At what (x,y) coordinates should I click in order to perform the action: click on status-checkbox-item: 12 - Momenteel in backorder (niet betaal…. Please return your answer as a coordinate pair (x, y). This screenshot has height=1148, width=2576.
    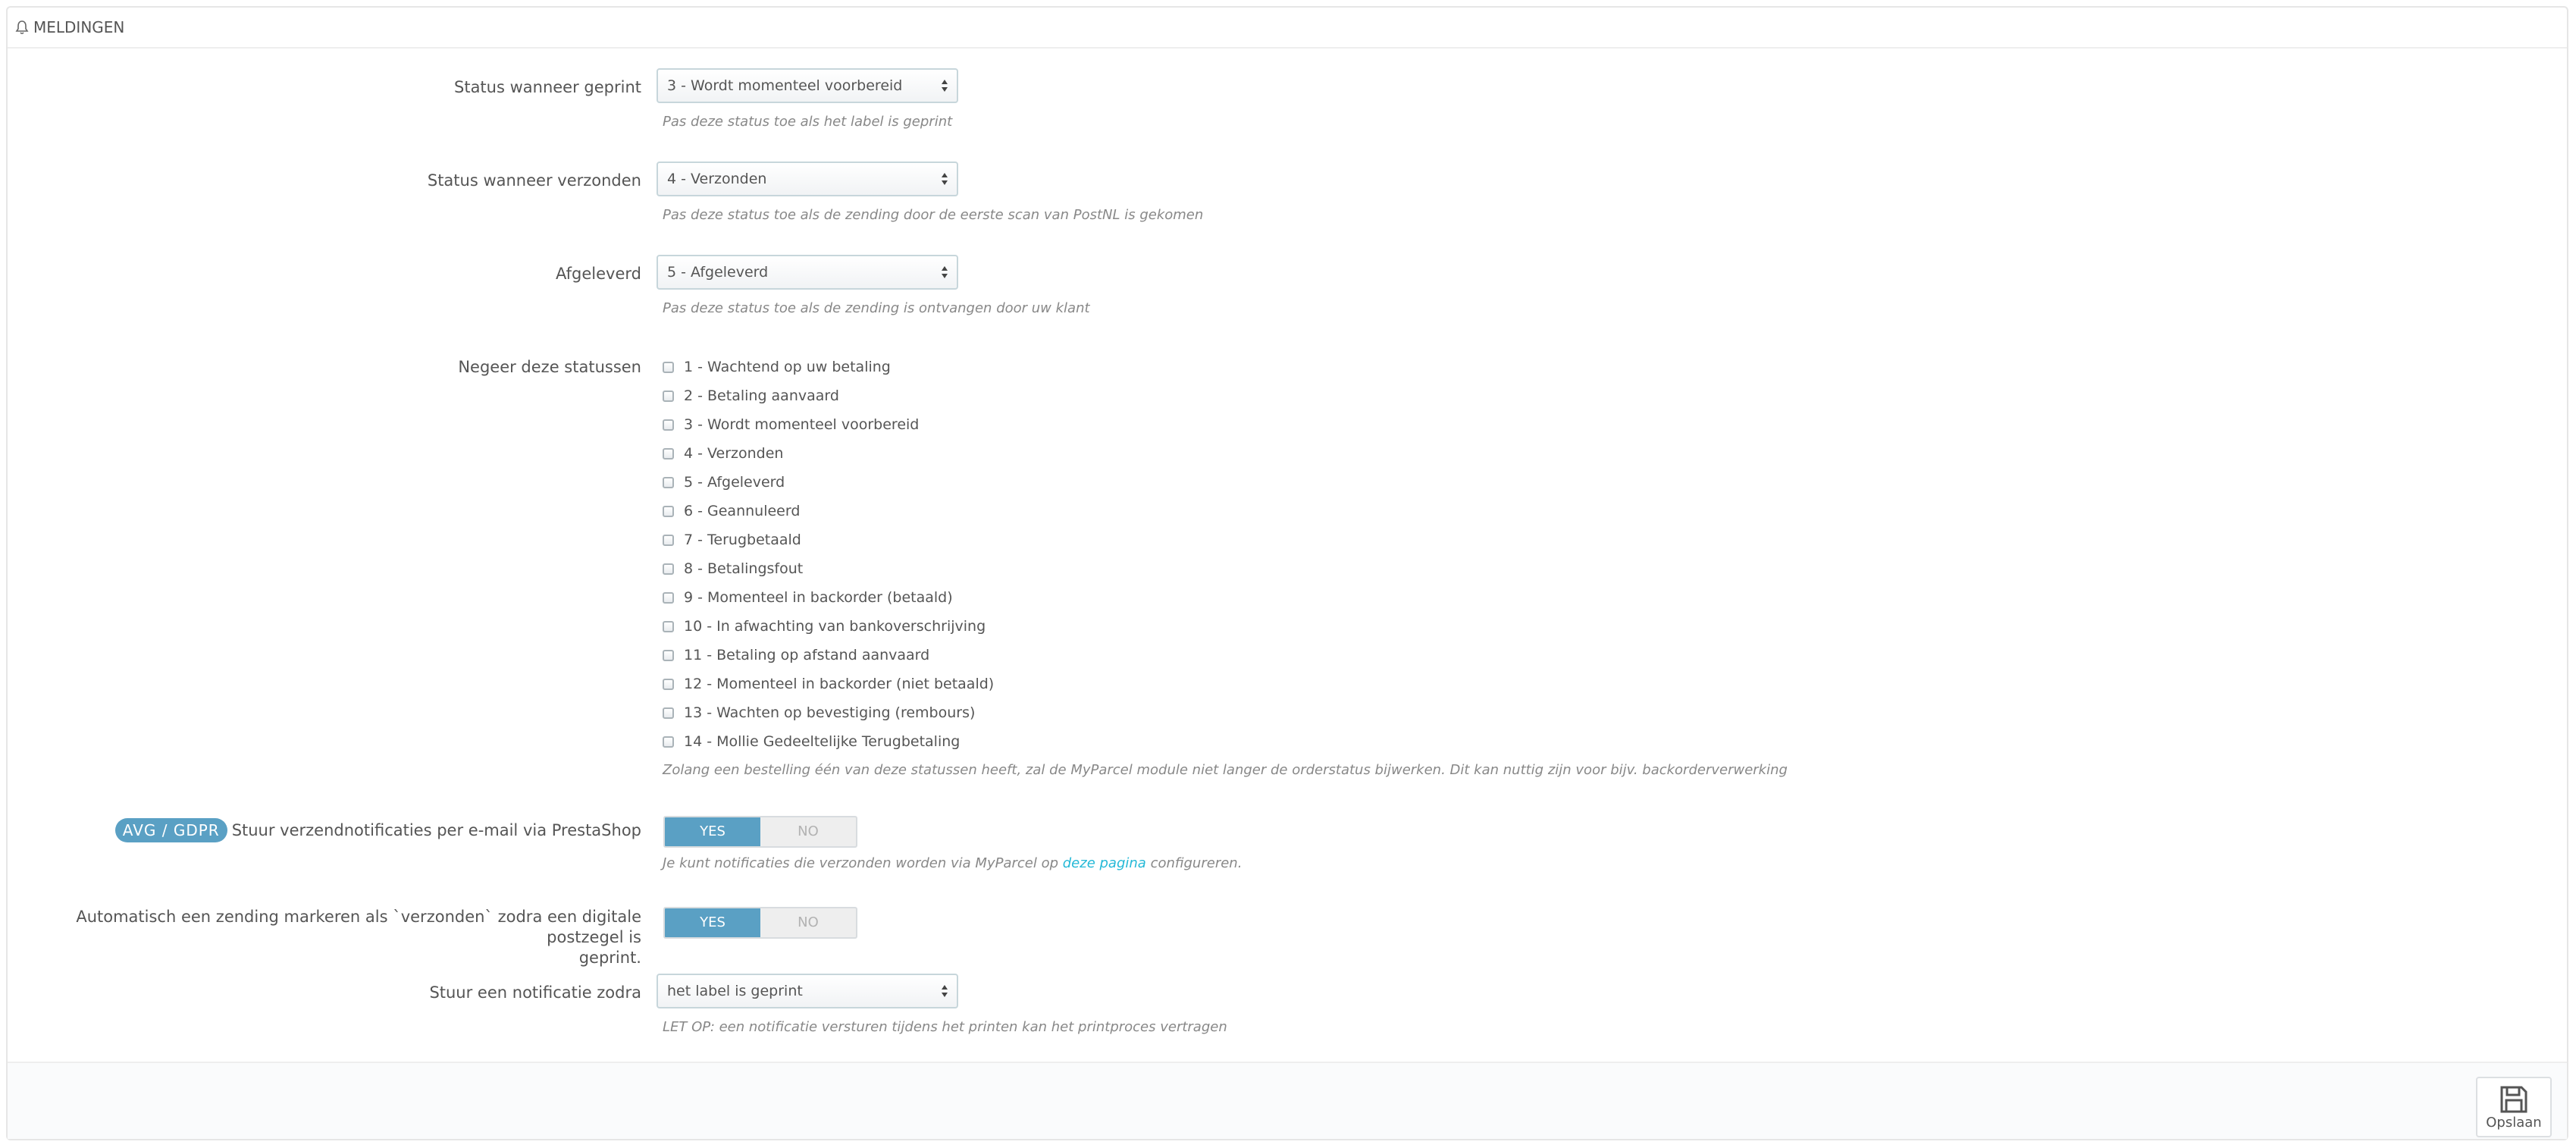
    Looking at the image, I should click on (828, 684).